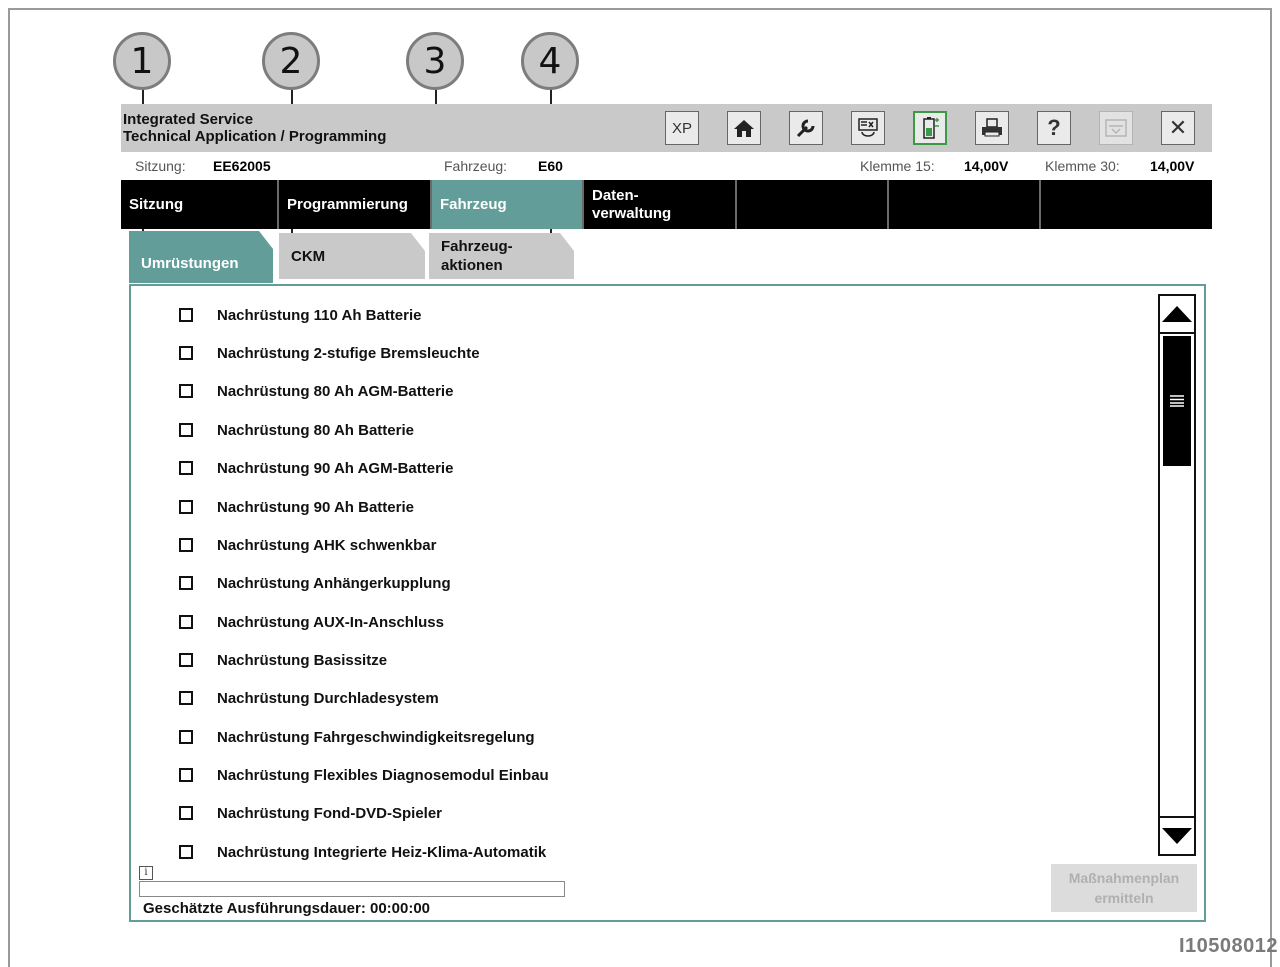 The width and height of the screenshot is (1280, 967). What do you see at coordinates (315, 583) in the screenshot?
I see `list-item: Nachrüstung Anhängerkupplung` at bounding box center [315, 583].